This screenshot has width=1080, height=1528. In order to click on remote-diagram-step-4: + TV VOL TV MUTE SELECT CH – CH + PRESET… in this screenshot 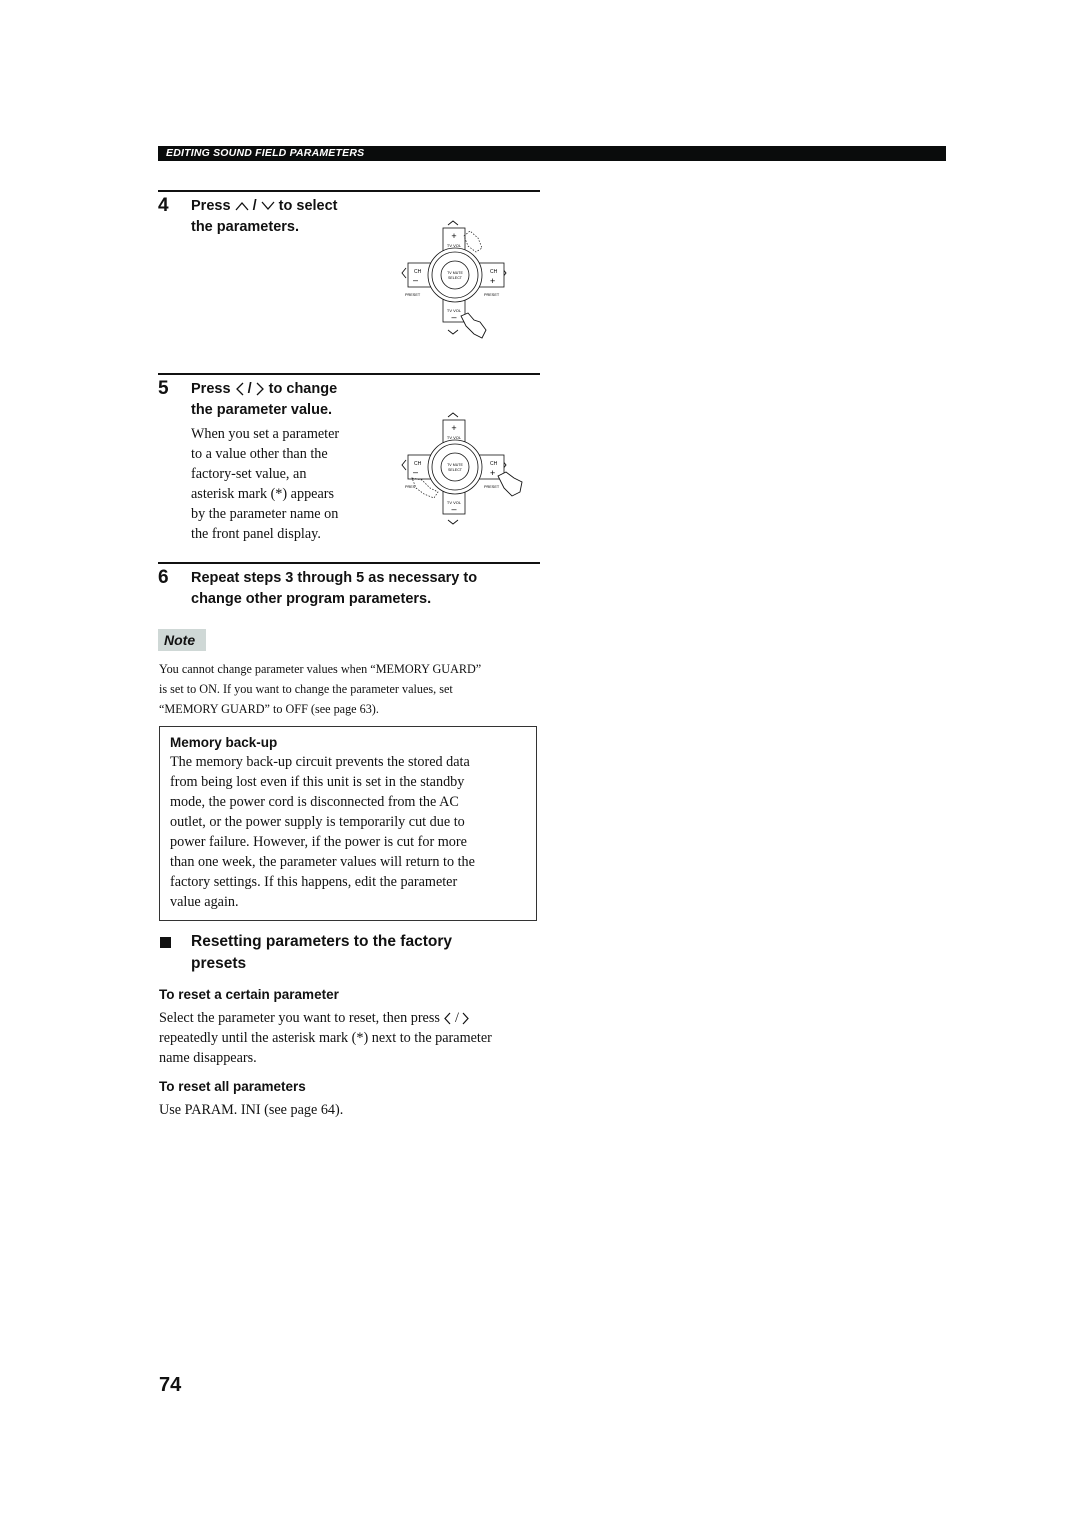, I will do `click(456, 281)`.